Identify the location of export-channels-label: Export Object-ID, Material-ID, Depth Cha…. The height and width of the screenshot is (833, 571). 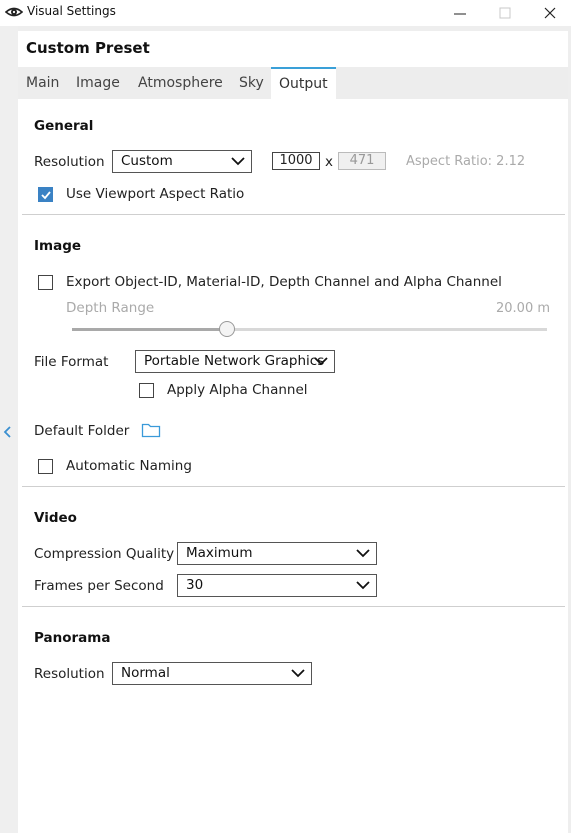
(284, 282).